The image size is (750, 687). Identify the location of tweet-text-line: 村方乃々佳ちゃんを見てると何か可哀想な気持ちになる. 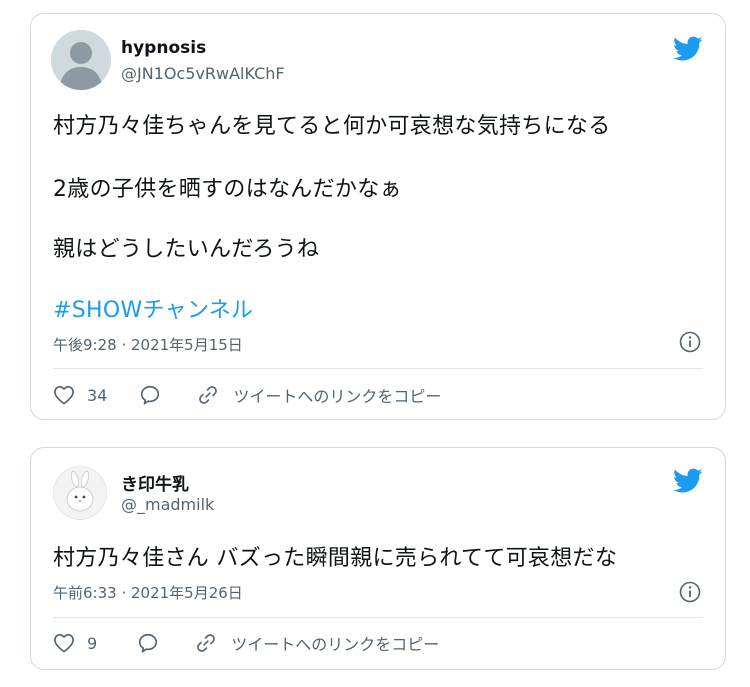
(332, 126).